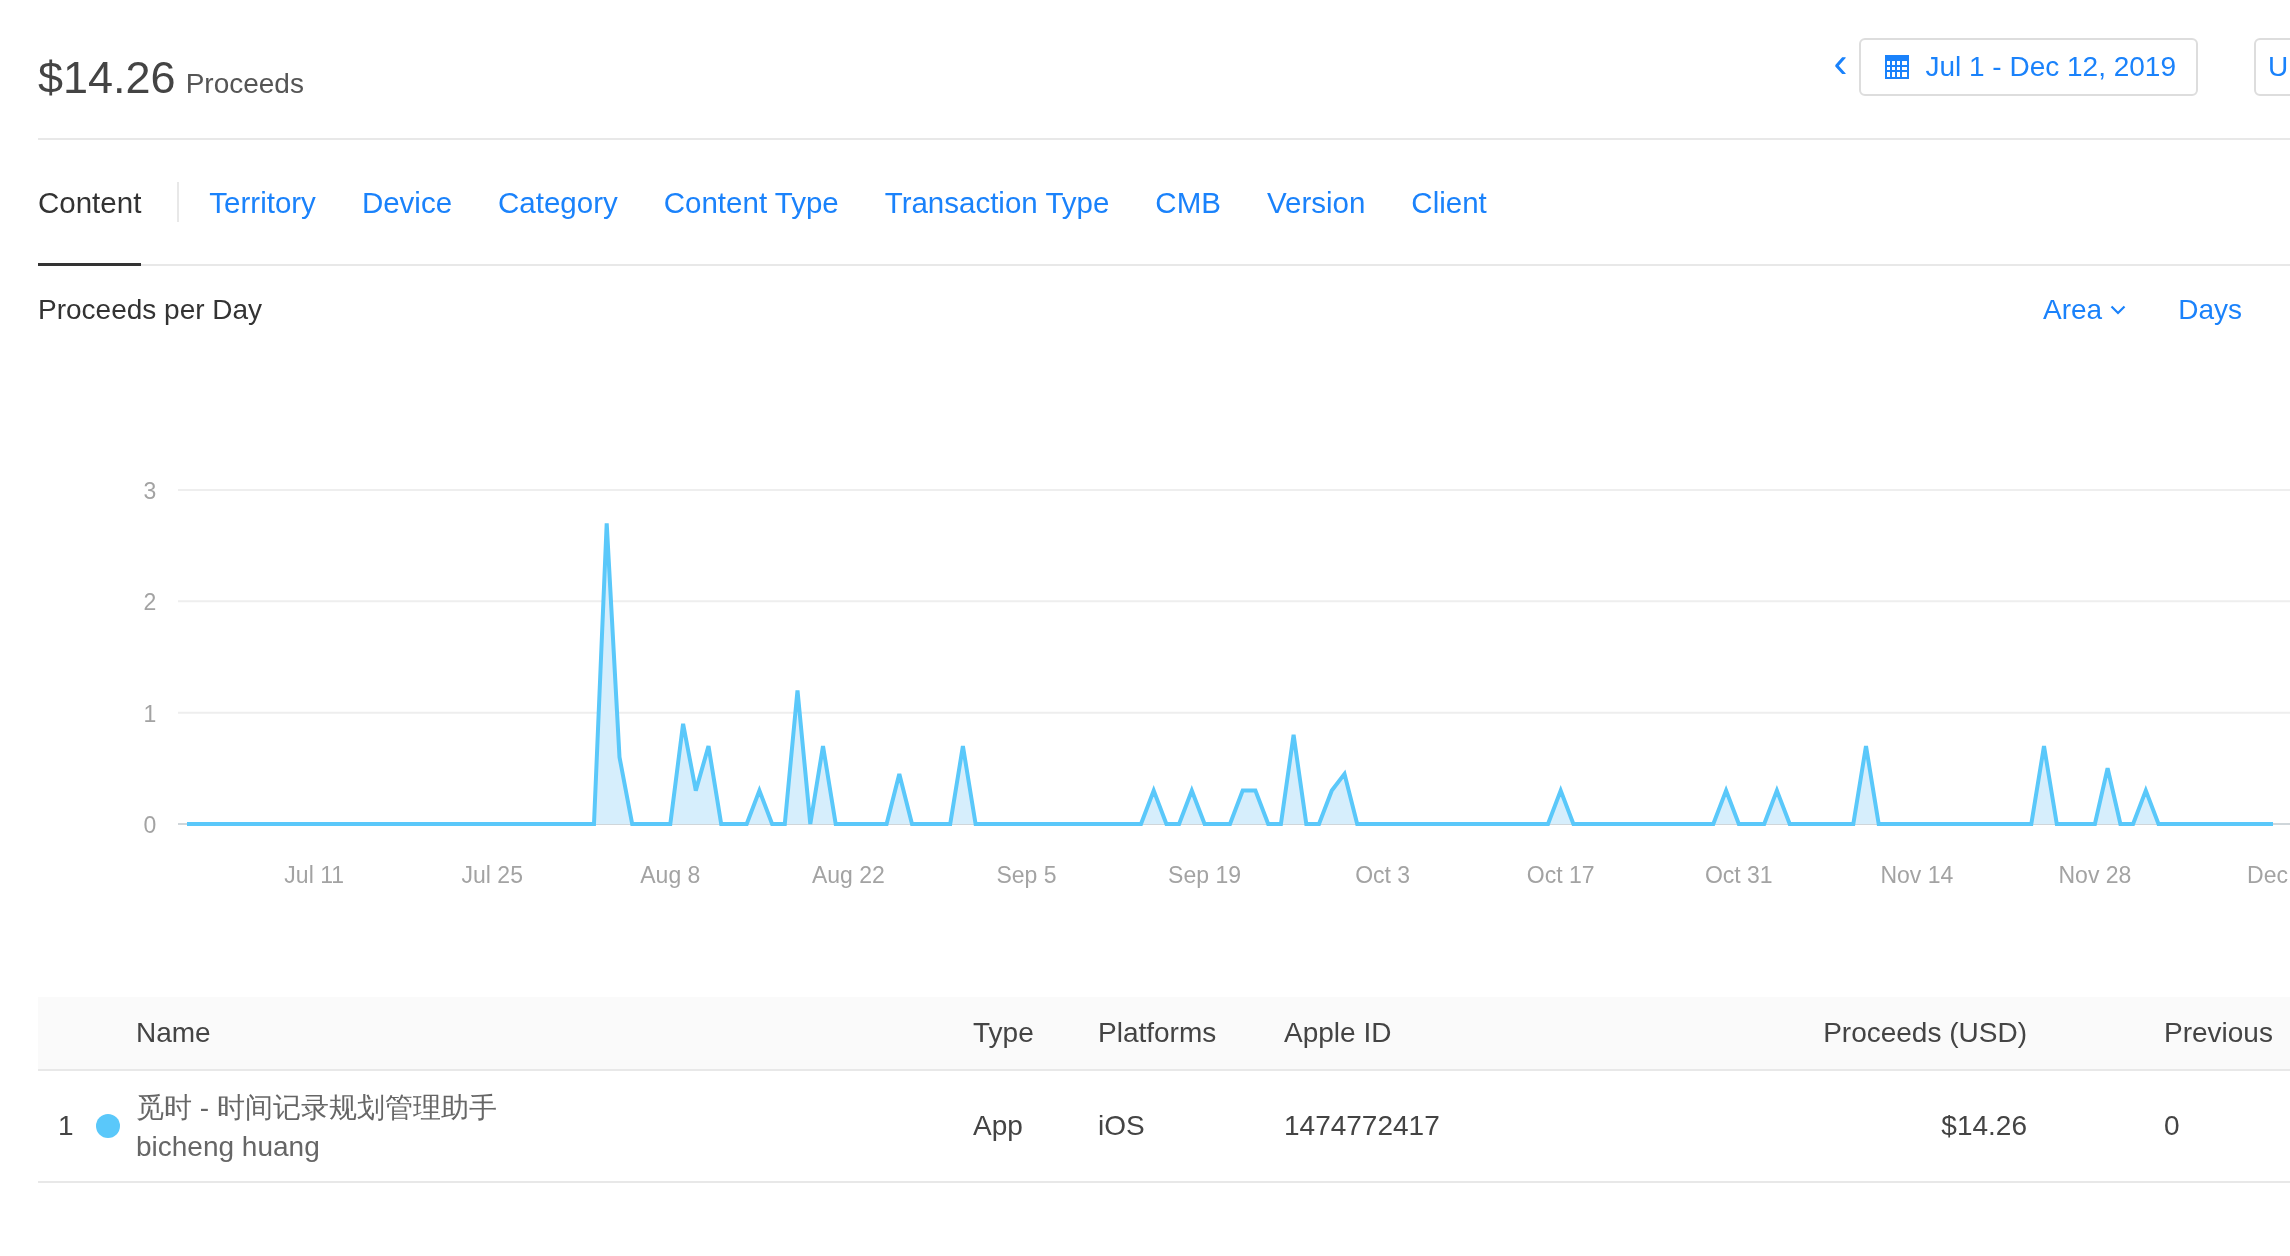 The height and width of the screenshot is (1256, 2290). Describe the element at coordinates (262, 203) in the screenshot. I see `tab: Territory` at that location.